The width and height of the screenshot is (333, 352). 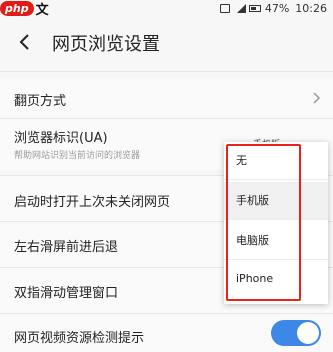 What do you see at coordinates (17, 8) in the screenshot?
I see `watermark-badge: php` at bounding box center [17, 8].